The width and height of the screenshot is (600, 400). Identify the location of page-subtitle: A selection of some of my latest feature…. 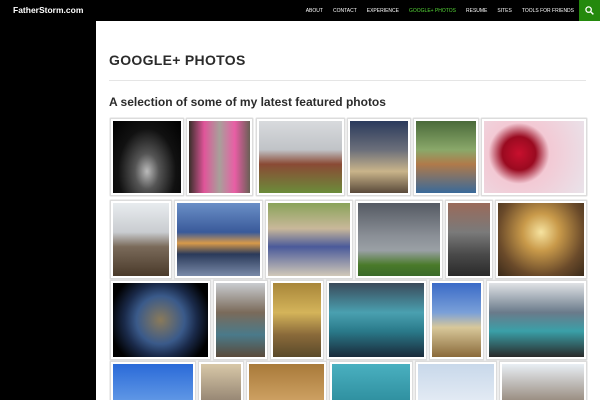
(247, 102).